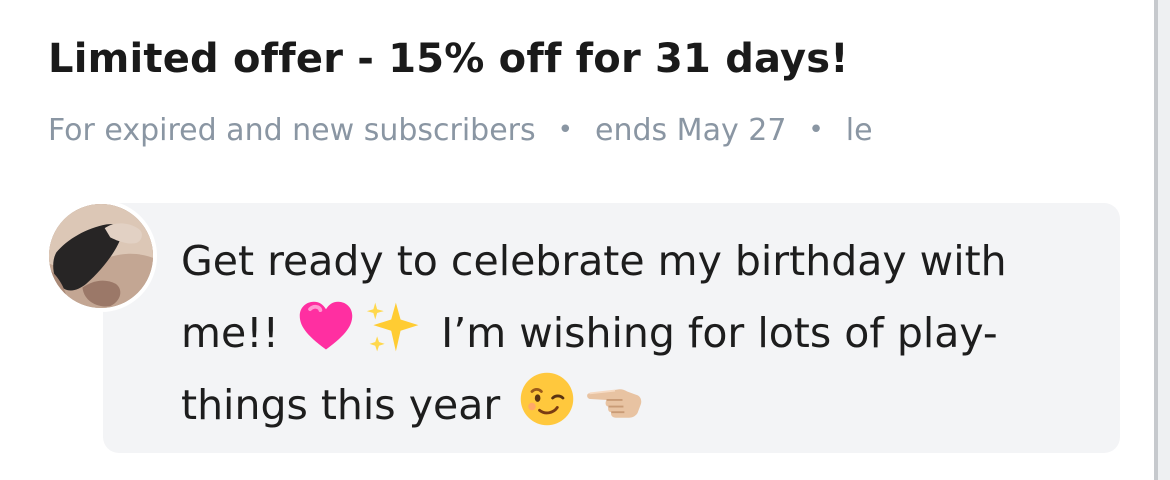  I want to click on offer-title: Limited offer - 15% off for 31 days!, so click(448, 59).